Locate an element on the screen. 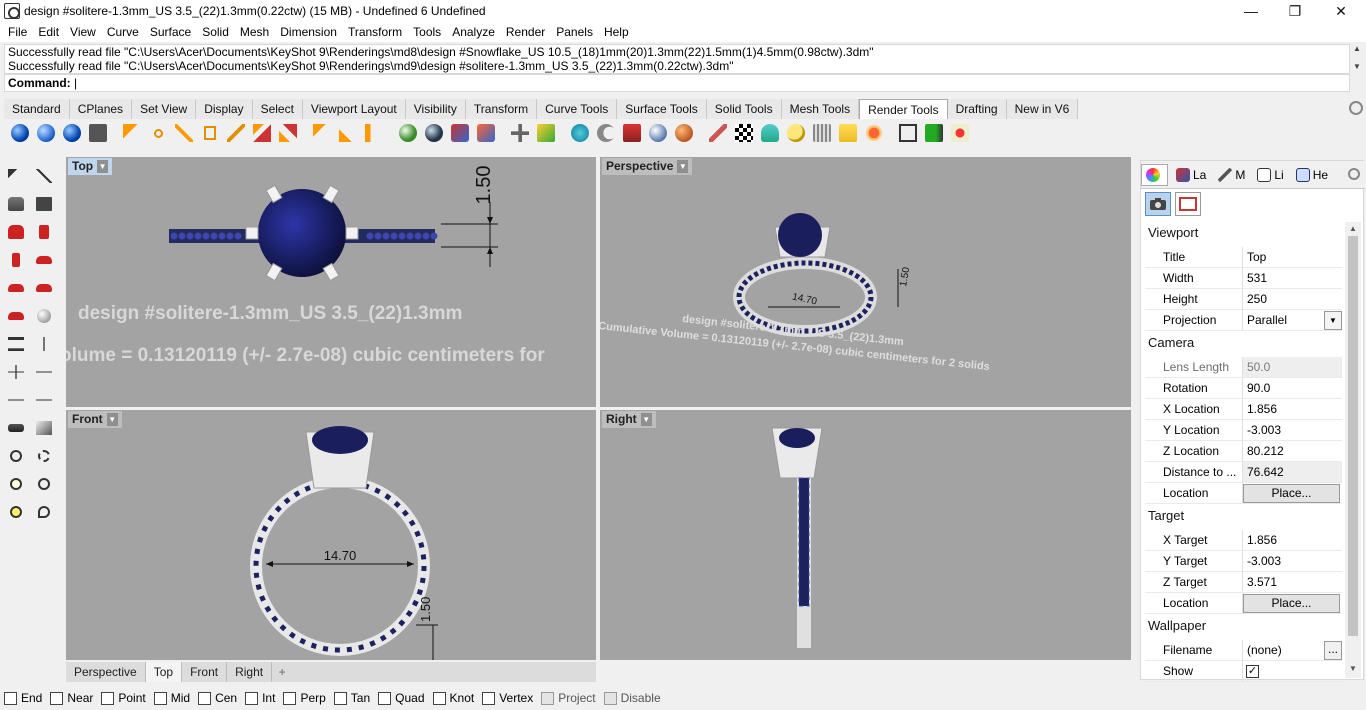 This screenshot has width=1366, height=710. toolbar-tab-solid-tools: Solid Tools is located at coordinates (744, 109).